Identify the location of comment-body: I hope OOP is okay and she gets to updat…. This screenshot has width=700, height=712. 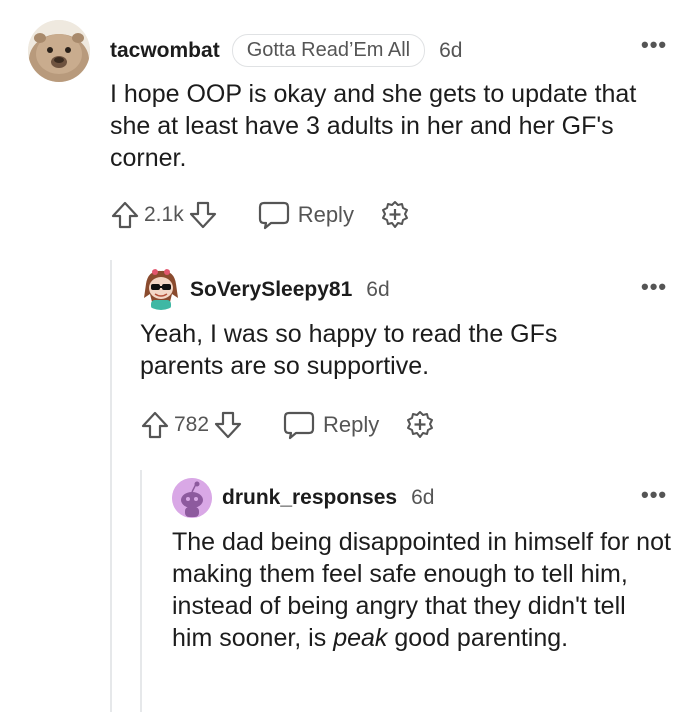
(373, 126).